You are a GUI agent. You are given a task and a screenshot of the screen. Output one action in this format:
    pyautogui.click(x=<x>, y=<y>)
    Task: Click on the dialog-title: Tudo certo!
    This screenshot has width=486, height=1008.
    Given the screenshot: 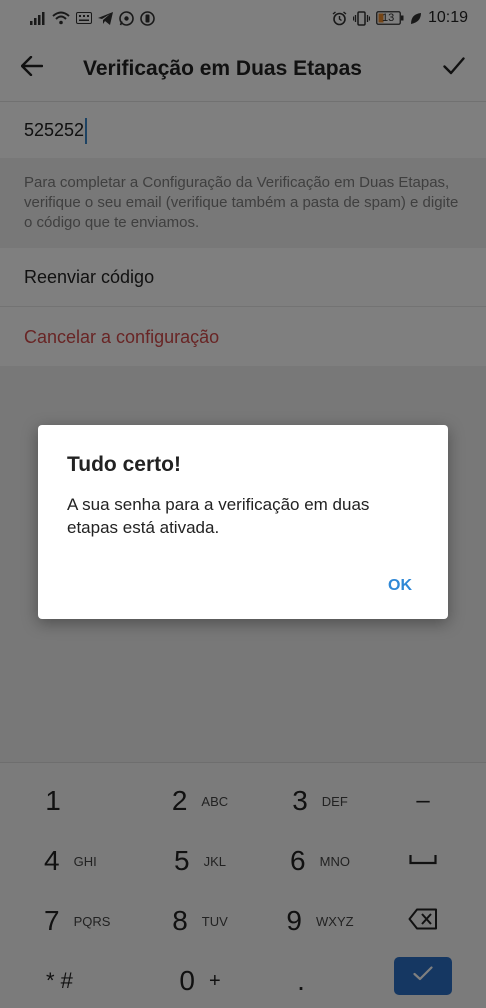 What is the action you would take?
    pyautogui.click(x=124, y=464)
    